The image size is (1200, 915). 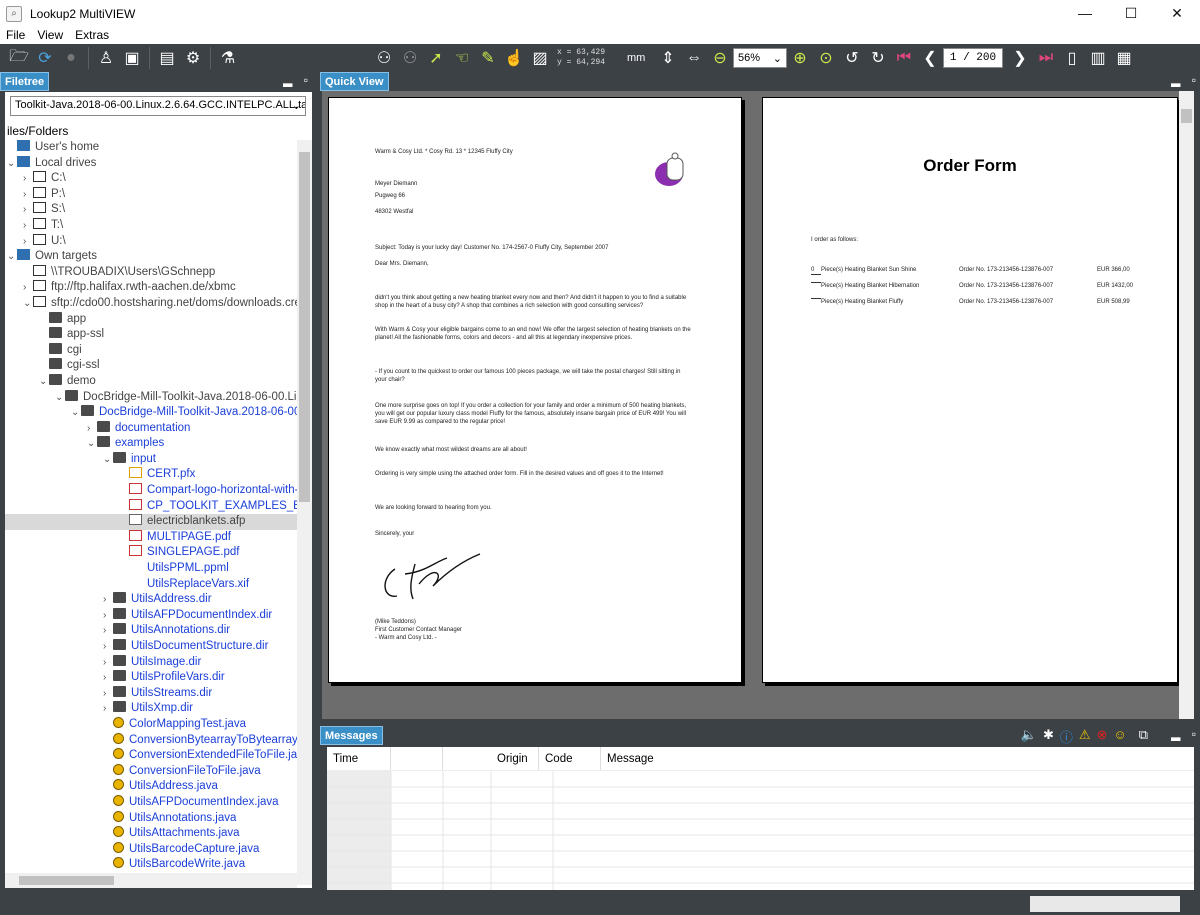 I want to click on next-page-icon: ❯, so click(x=1020, y=58).